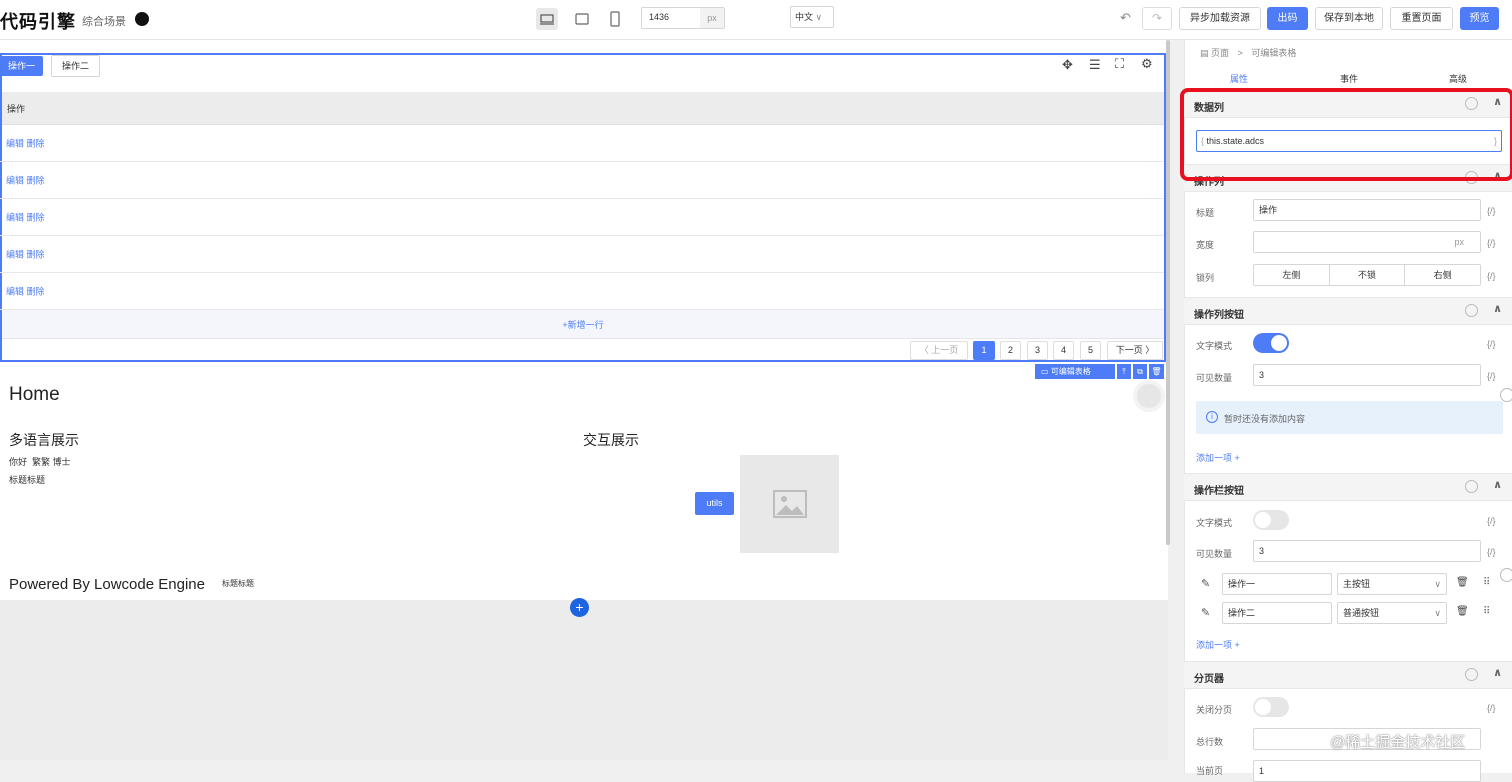 Image resolution: width=1512 pixels, height=782 pixels. I want to click on desktop-device-icon, so click(547, 19).